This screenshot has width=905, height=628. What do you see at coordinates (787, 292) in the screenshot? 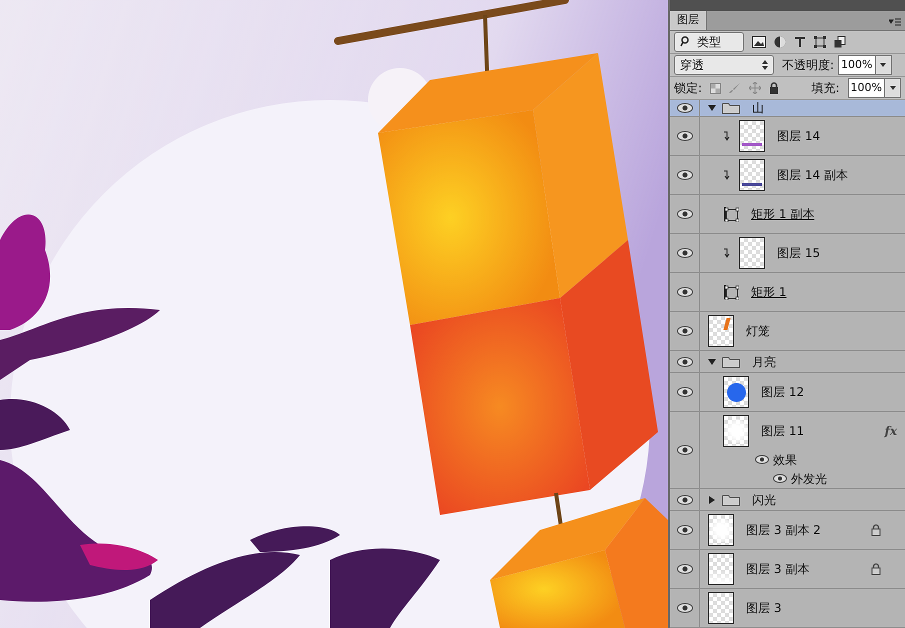
I see `layer-row: 矩形 1` at bounding box center [787, 292].